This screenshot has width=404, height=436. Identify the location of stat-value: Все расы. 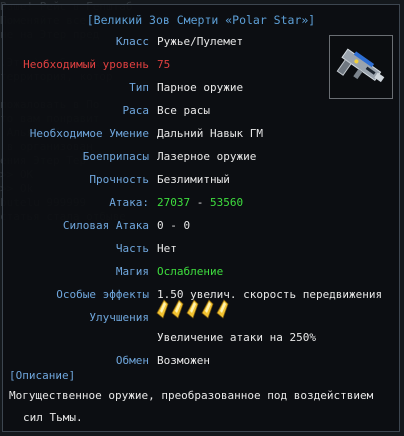
(183, 110).